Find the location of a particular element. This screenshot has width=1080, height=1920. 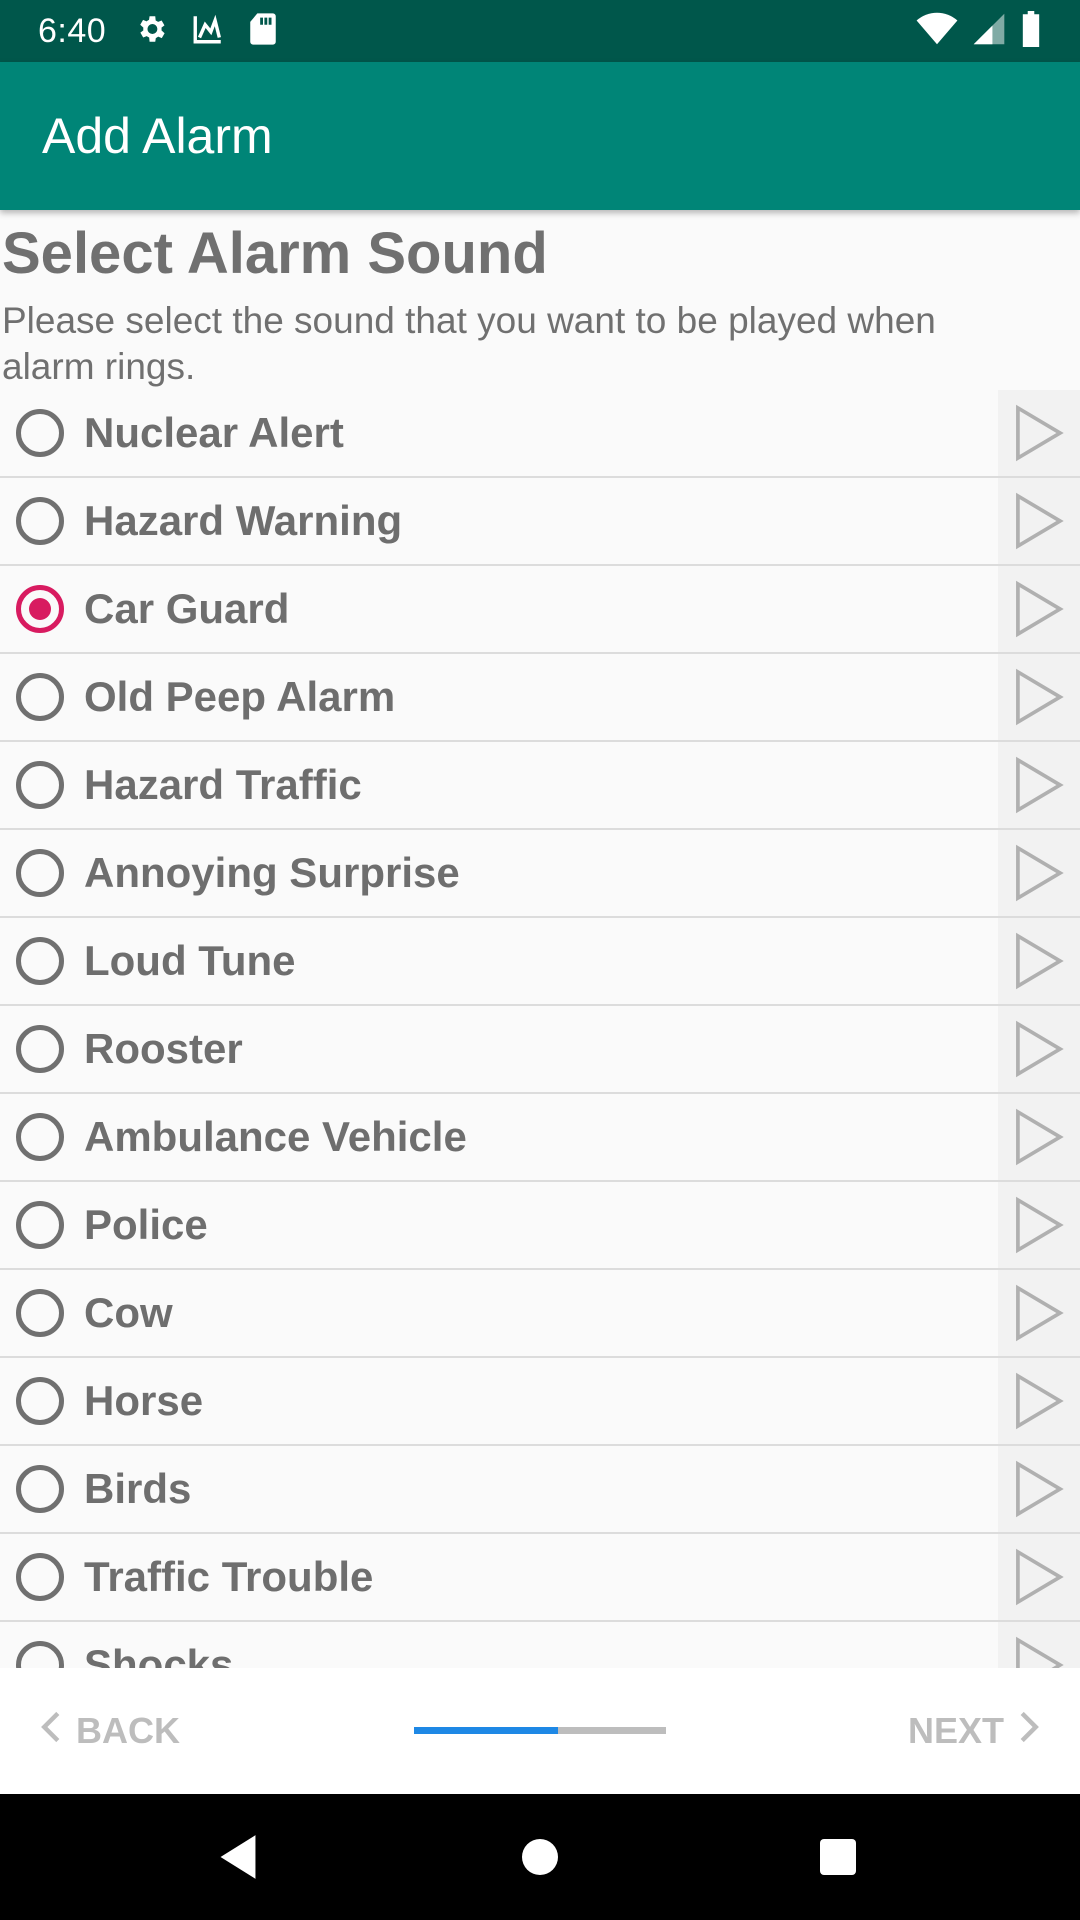

bottom-nav: BACK NEXT is located at coordinates (540, 1731).